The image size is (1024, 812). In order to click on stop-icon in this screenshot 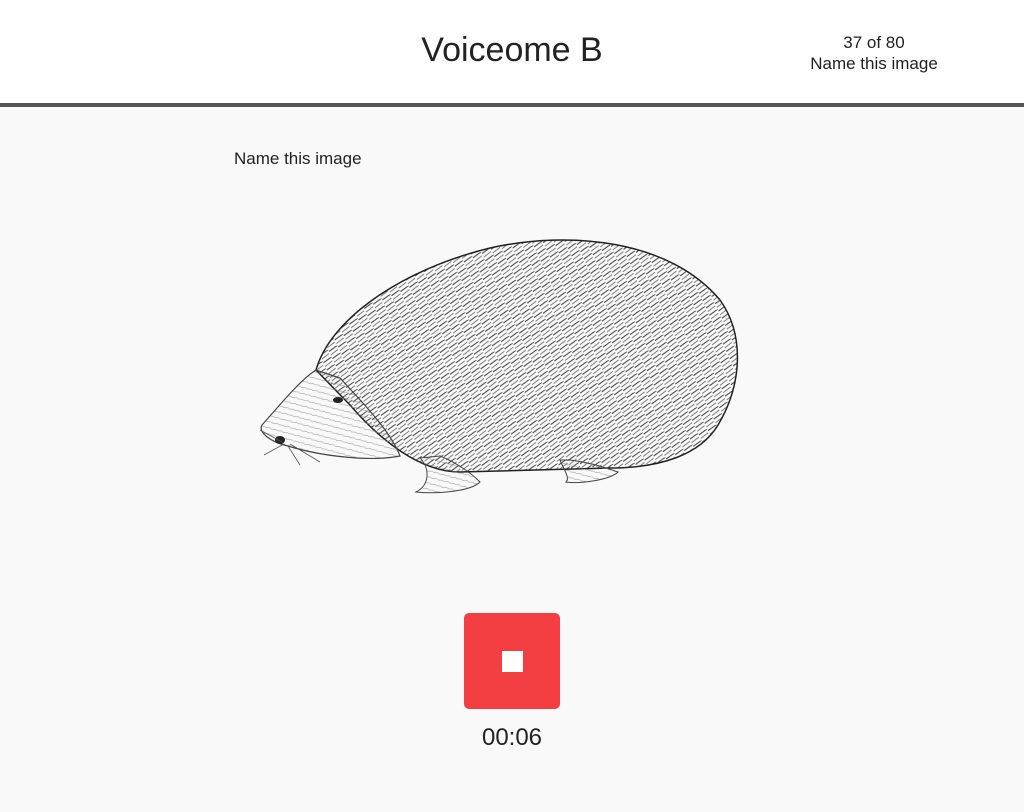, I will do `click(512, 661)`.